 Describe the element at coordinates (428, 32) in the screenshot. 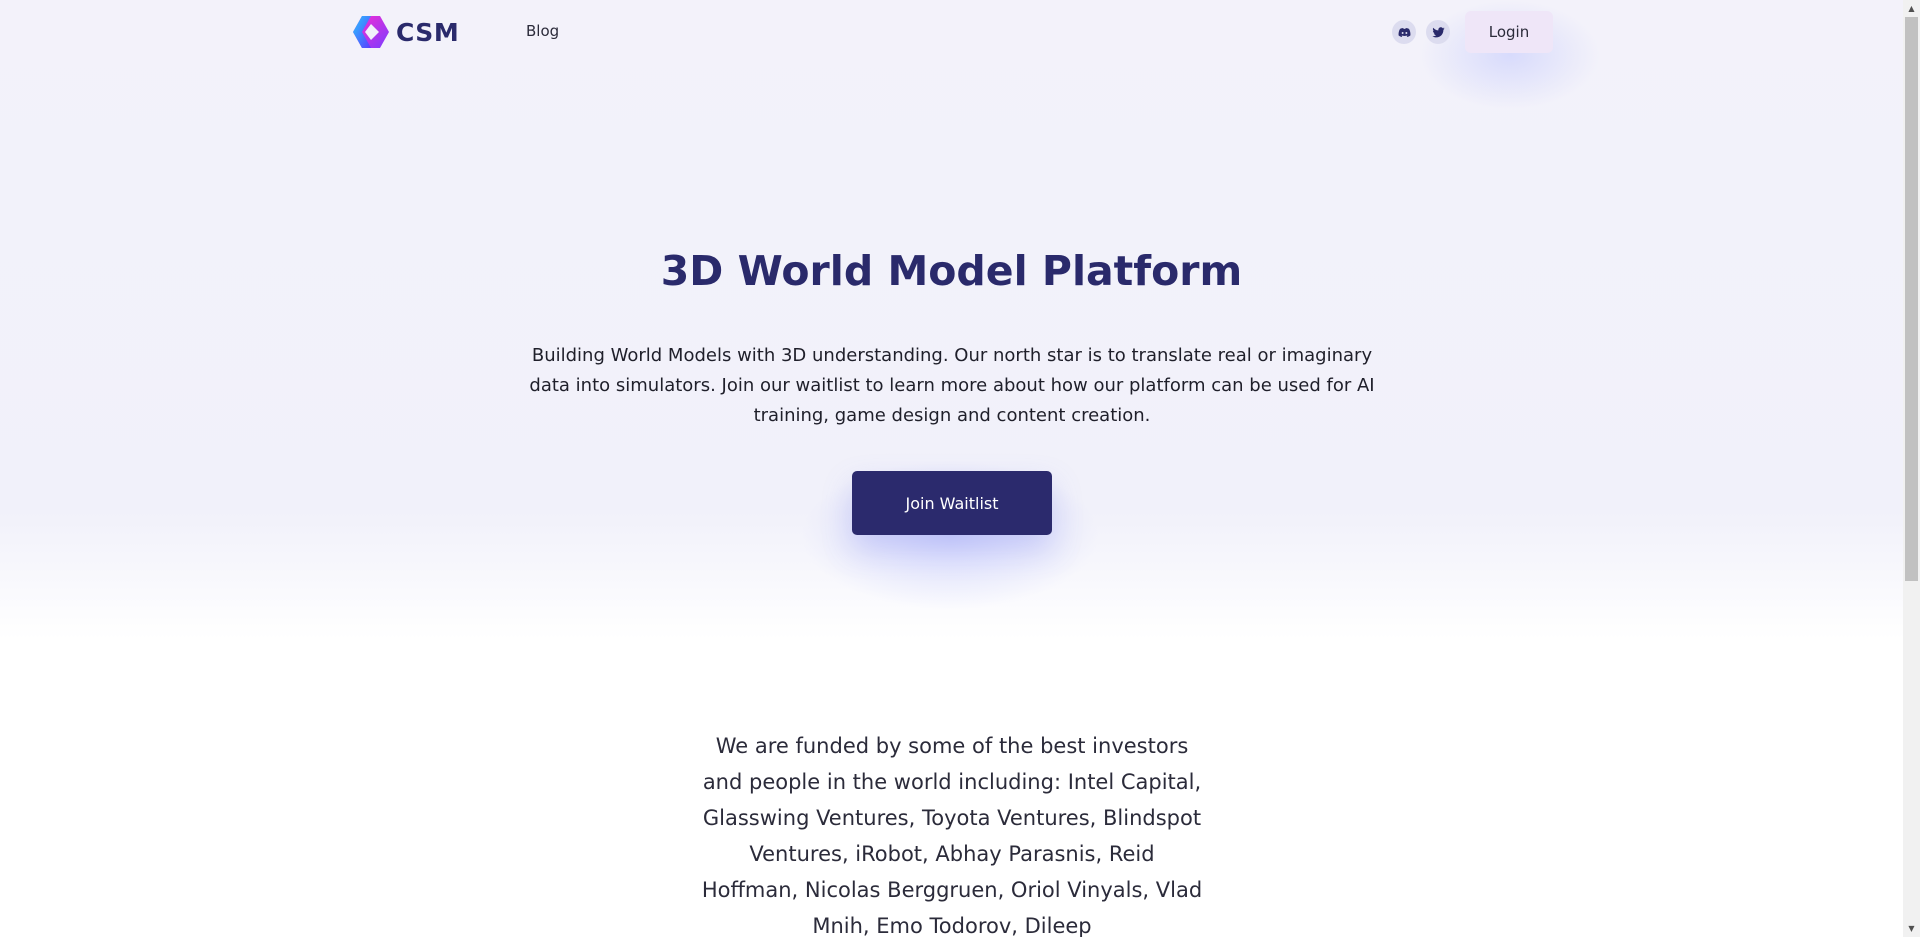

I see `logo-text: CSM` at that location.